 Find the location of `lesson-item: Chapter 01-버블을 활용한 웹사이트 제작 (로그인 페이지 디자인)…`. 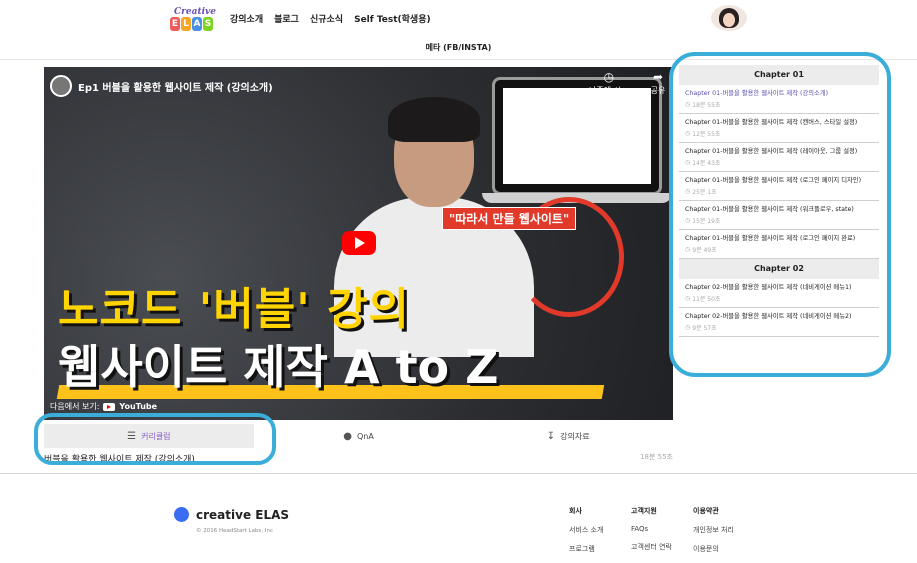

lesson-item: Chapter 01-버블을 활용한 웹사이트 제작 (로그인 페이지 디자인)… is located at coordinates (779, 186).